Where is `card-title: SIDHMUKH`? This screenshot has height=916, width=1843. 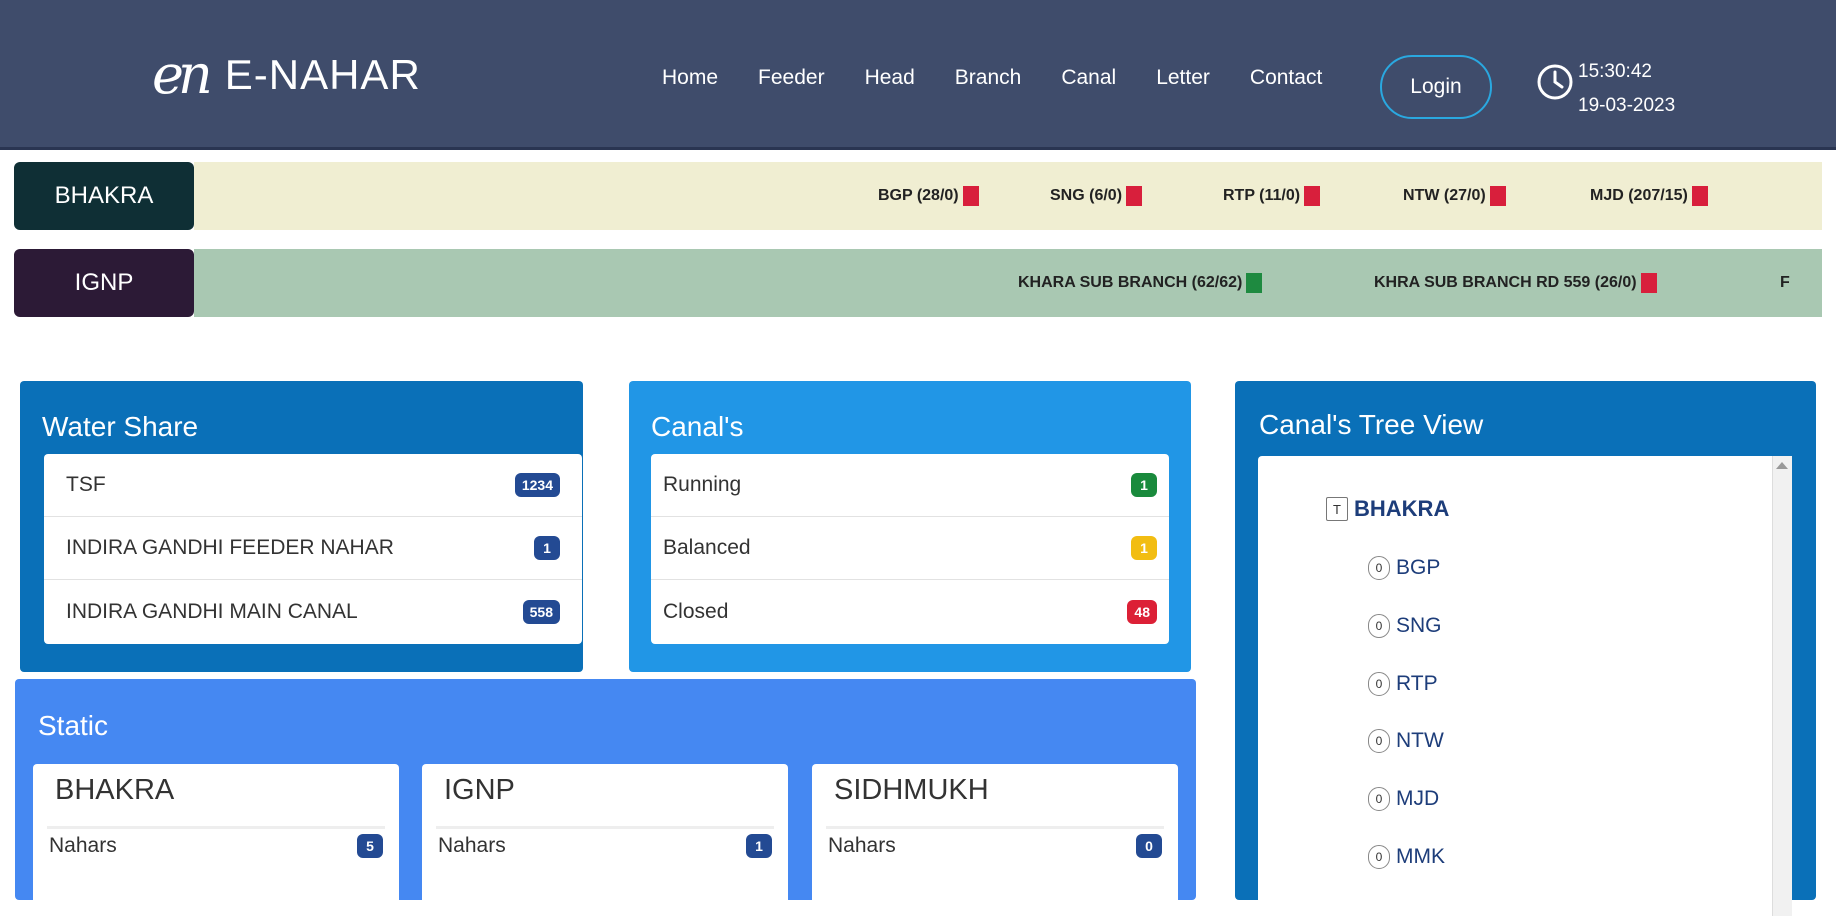
card-title: SIDHMUKH is located at coordinates (911, 790).